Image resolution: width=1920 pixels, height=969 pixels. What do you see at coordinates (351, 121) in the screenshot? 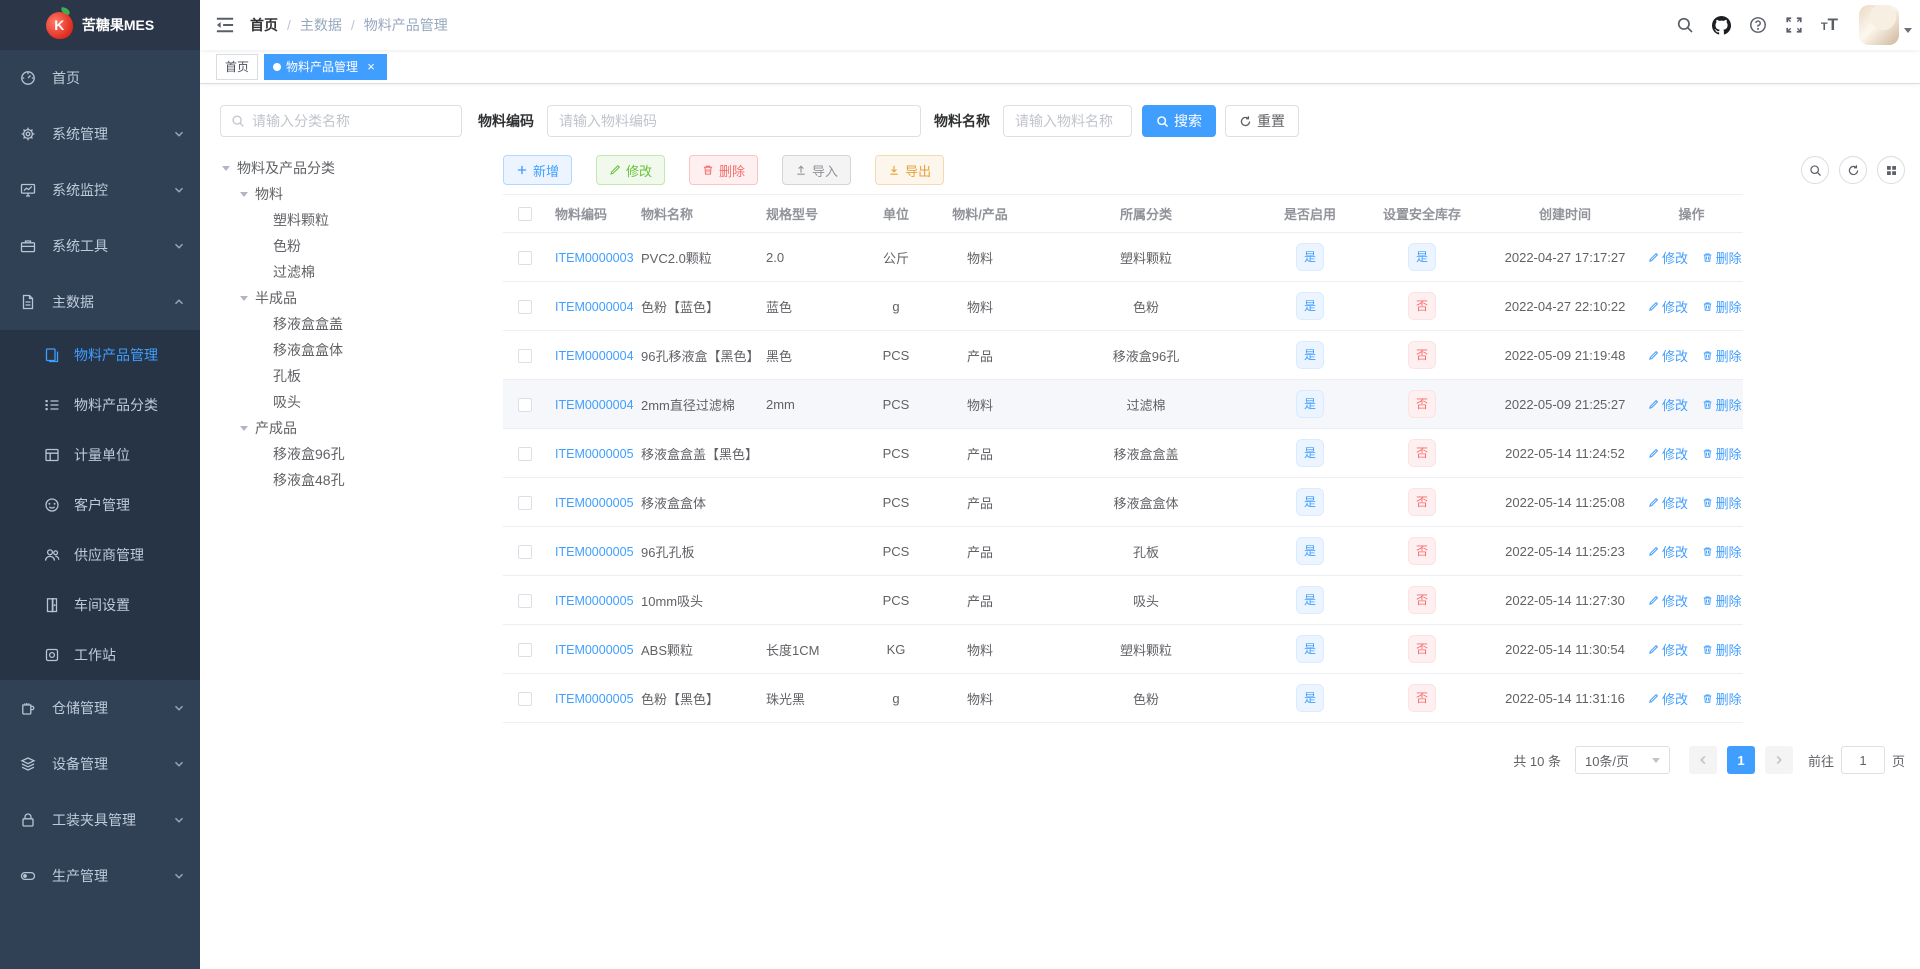
I see `category-search-input` at bounding box center [351, 121].